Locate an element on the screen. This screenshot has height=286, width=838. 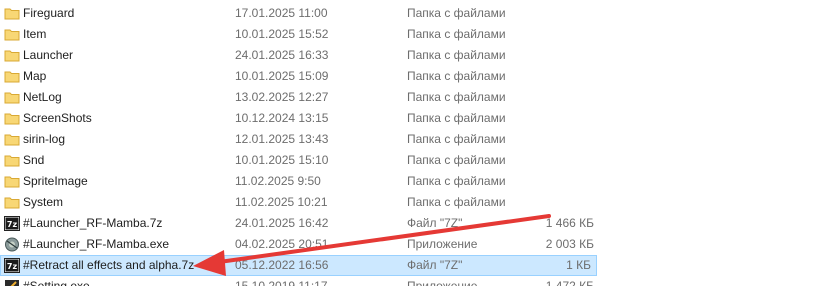
file-date: 10.01.2025 15:10 is located at coordinates (282, 160).